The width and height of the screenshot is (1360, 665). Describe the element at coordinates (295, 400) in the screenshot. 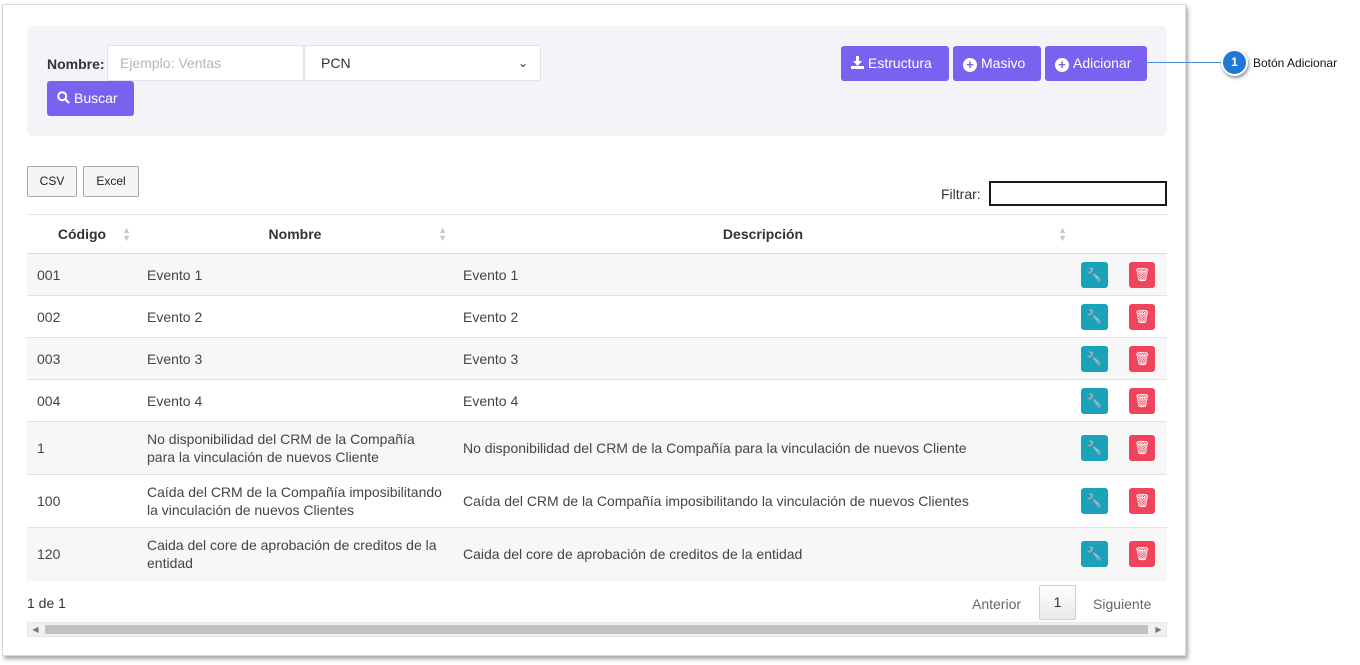

I see `cell-nombre: Evento 4` at that location.